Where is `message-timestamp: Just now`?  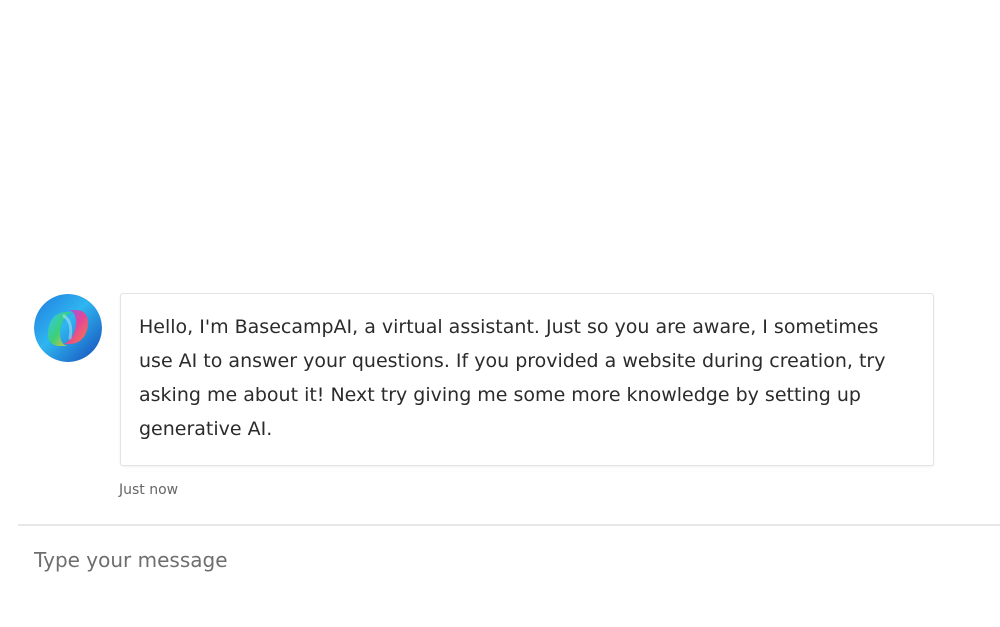 message-timestamp: Just now is located at coordinates (149, 490).